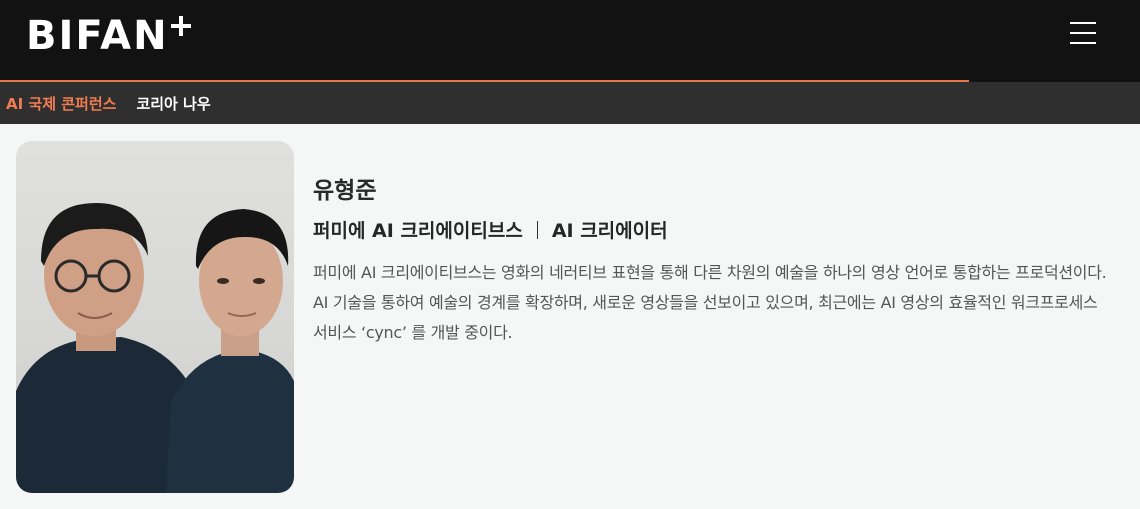 The height and width of the screenshot is (509, 1140). What do you see at coordinates (97, 36) in the screenshot?
I see `logo-text: BIFAN` at bounding box center [97, 36].